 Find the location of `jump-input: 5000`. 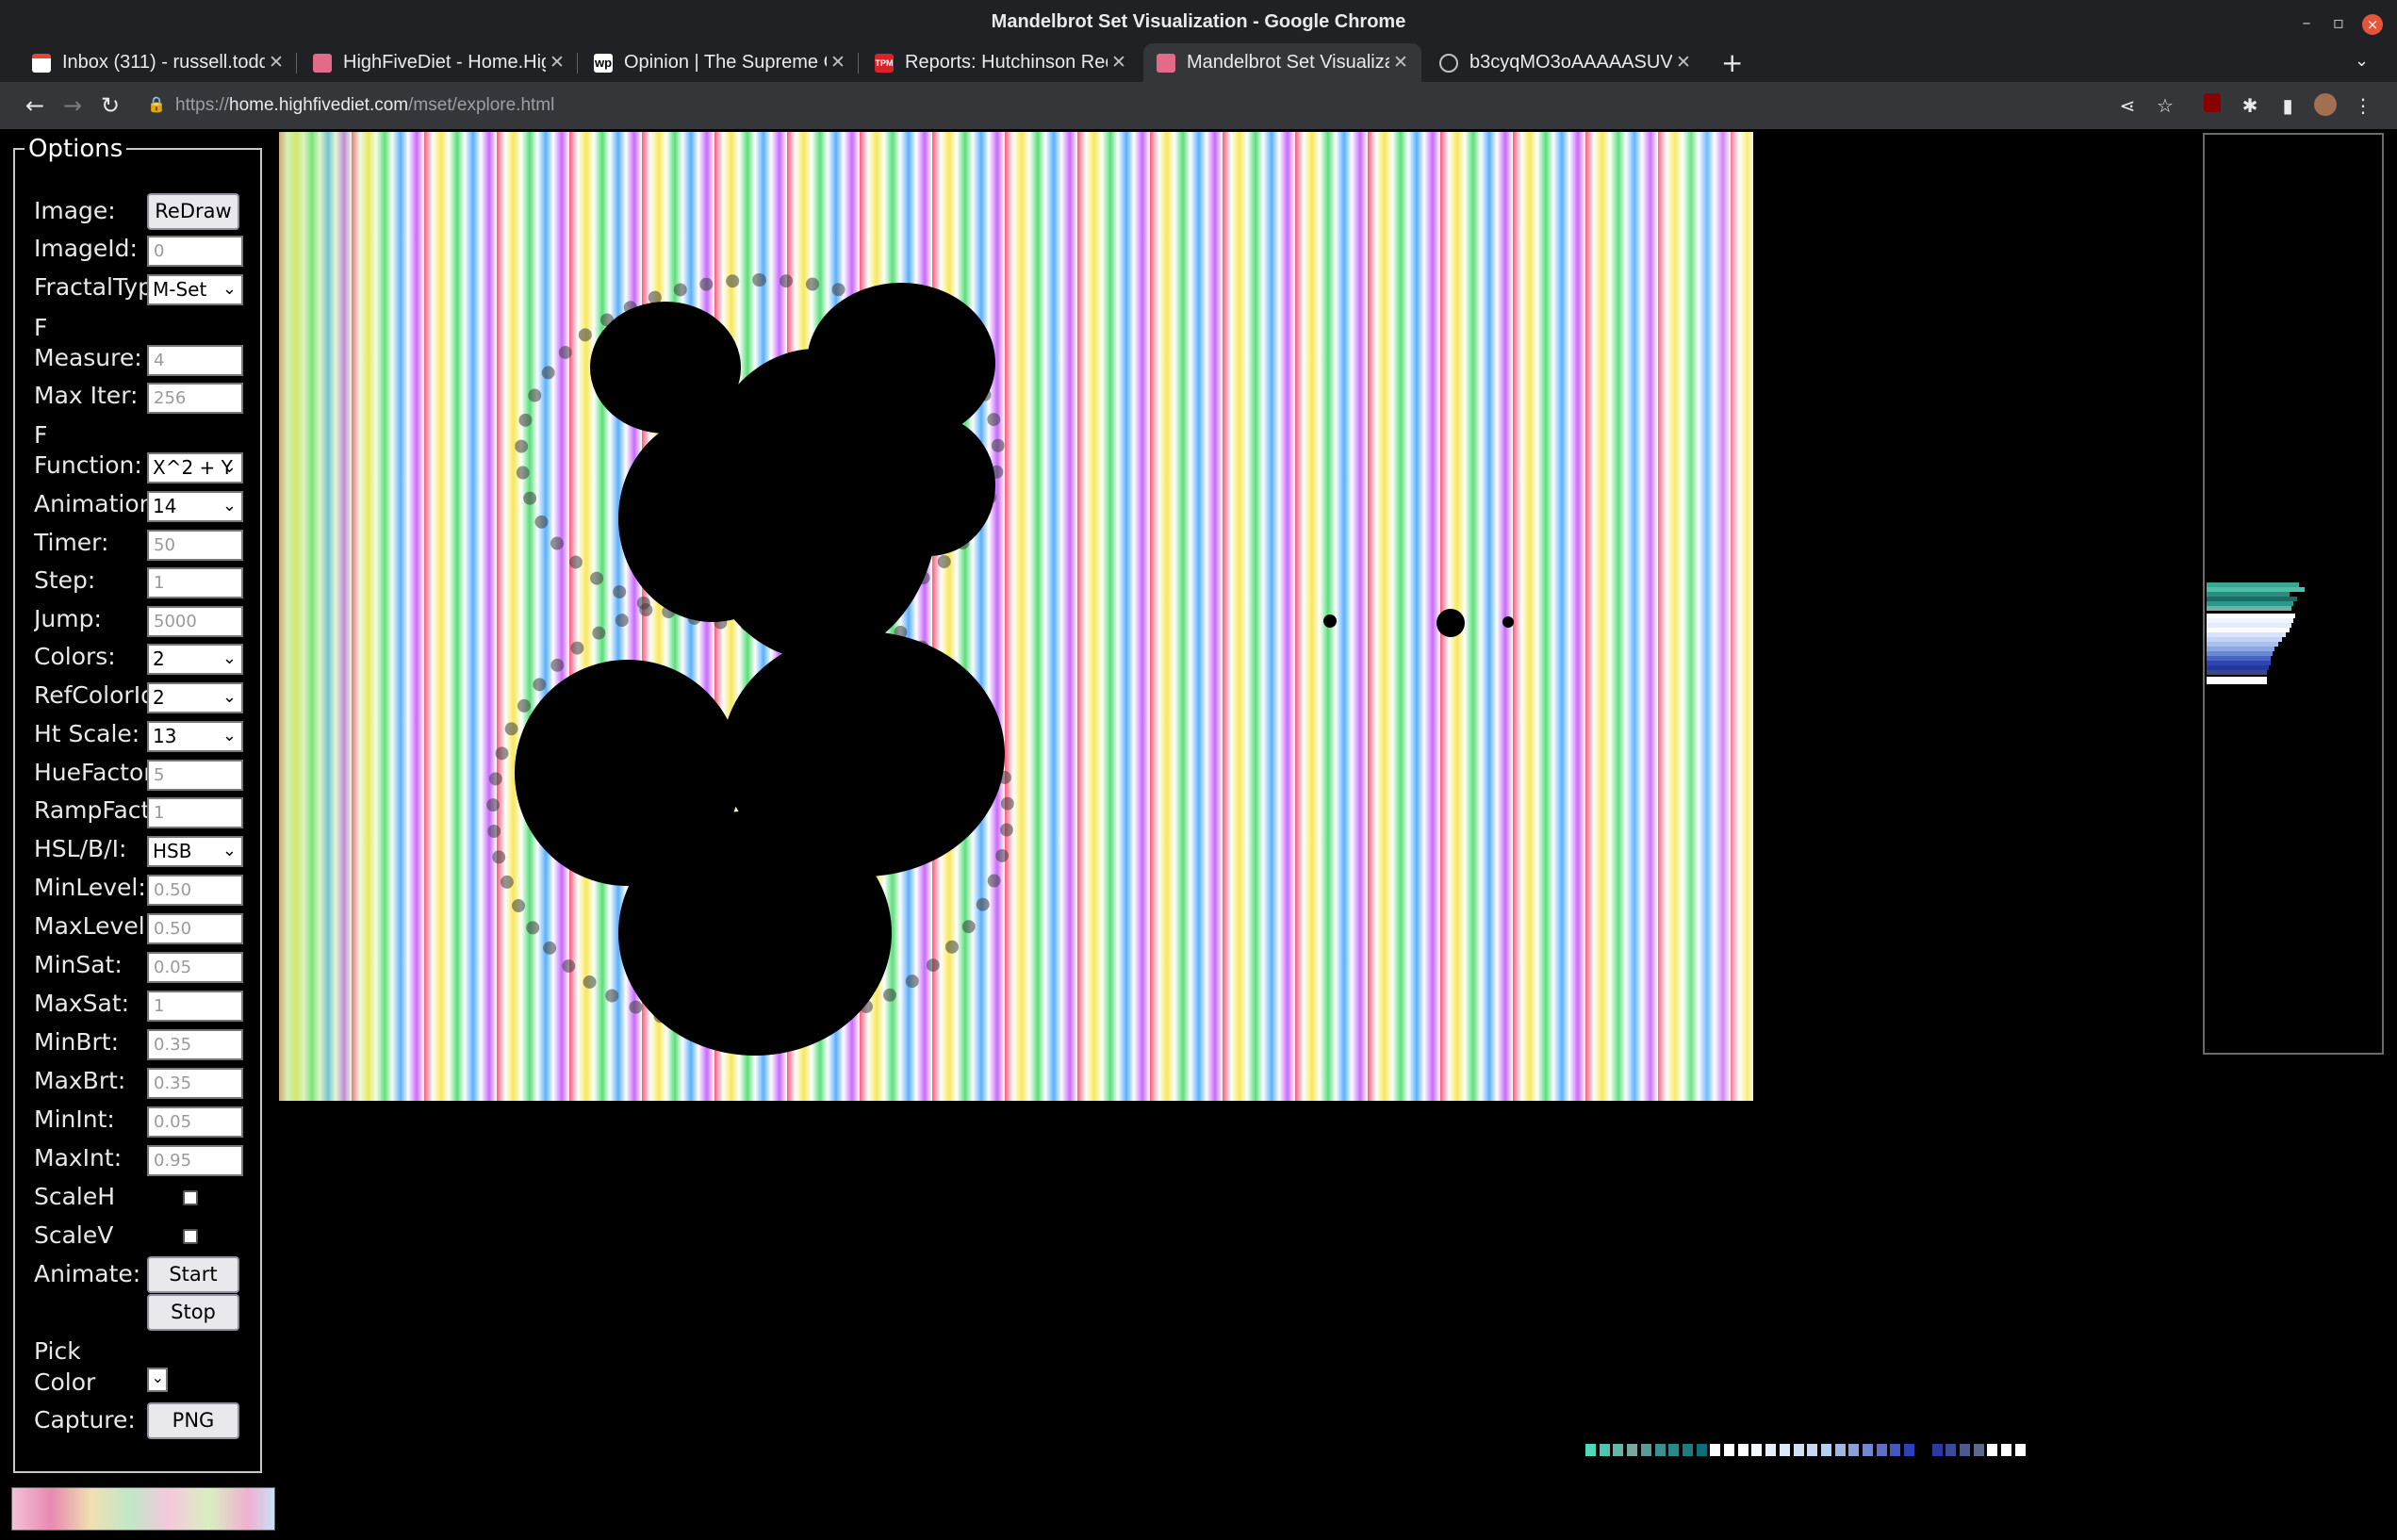

jump-input: 5000 is located at coordinates (195, 621).